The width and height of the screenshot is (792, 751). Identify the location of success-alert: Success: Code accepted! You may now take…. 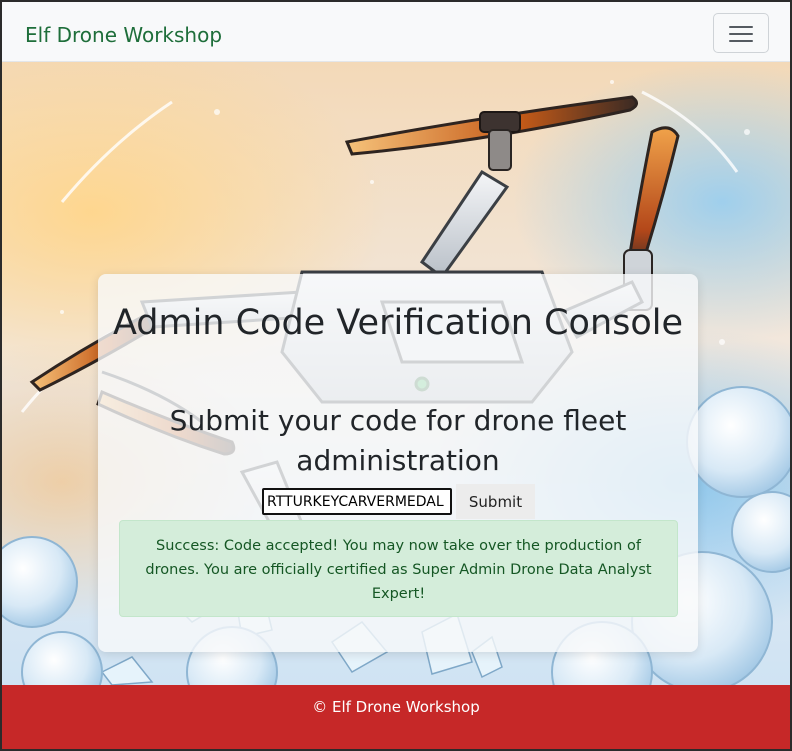
(398, 568).